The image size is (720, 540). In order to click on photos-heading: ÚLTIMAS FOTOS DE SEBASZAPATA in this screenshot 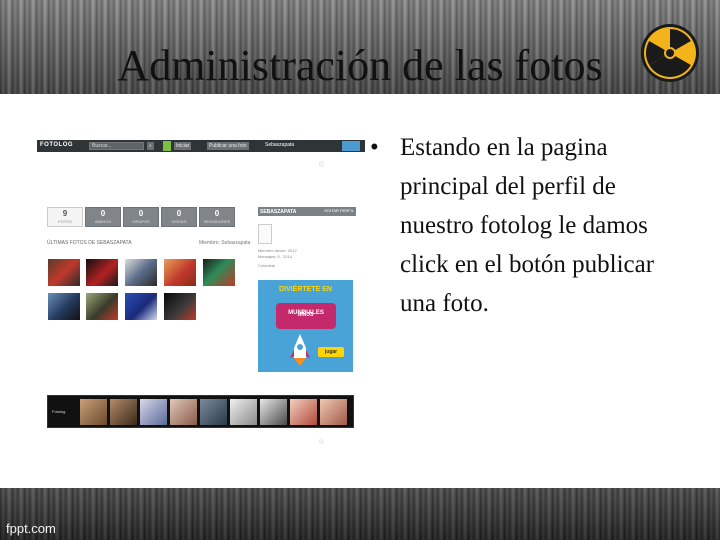, I will do `click(89, 243)`.